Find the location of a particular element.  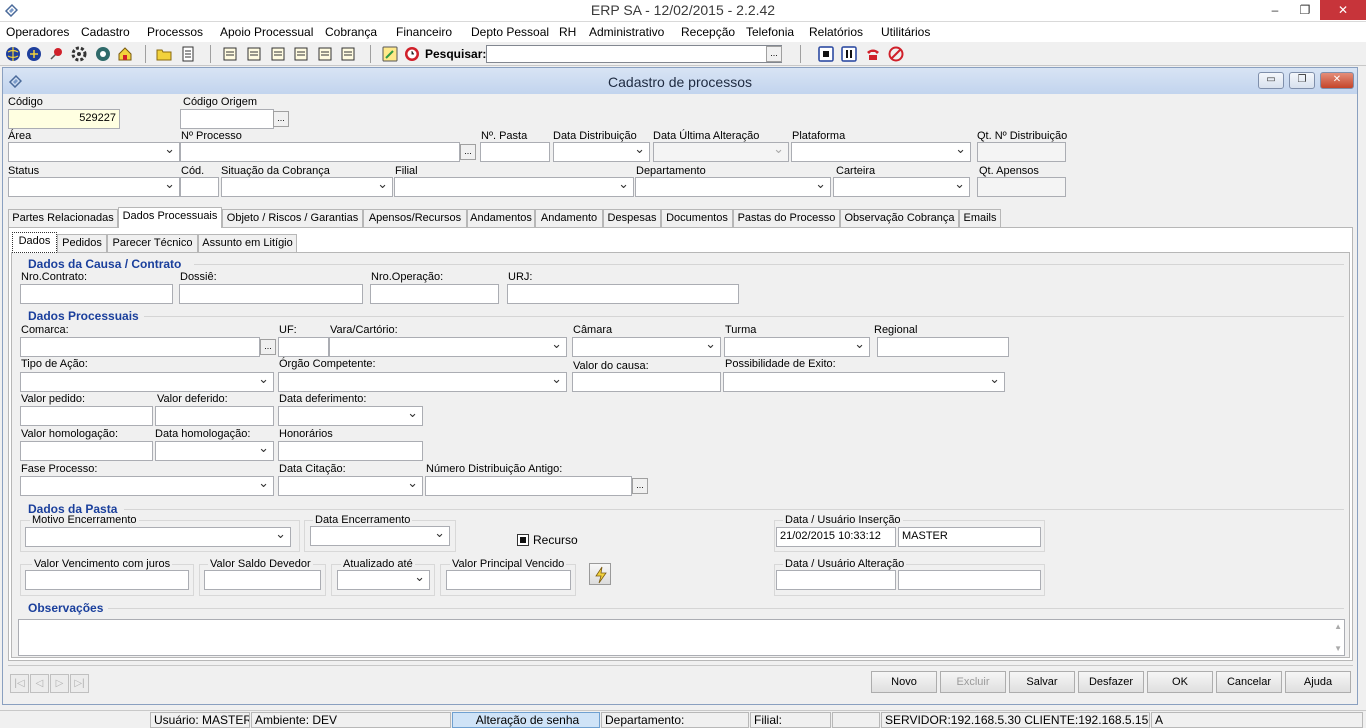

insercao-data-input: 21/02/2015 10:33:12 is located at coordinates (836, 537).